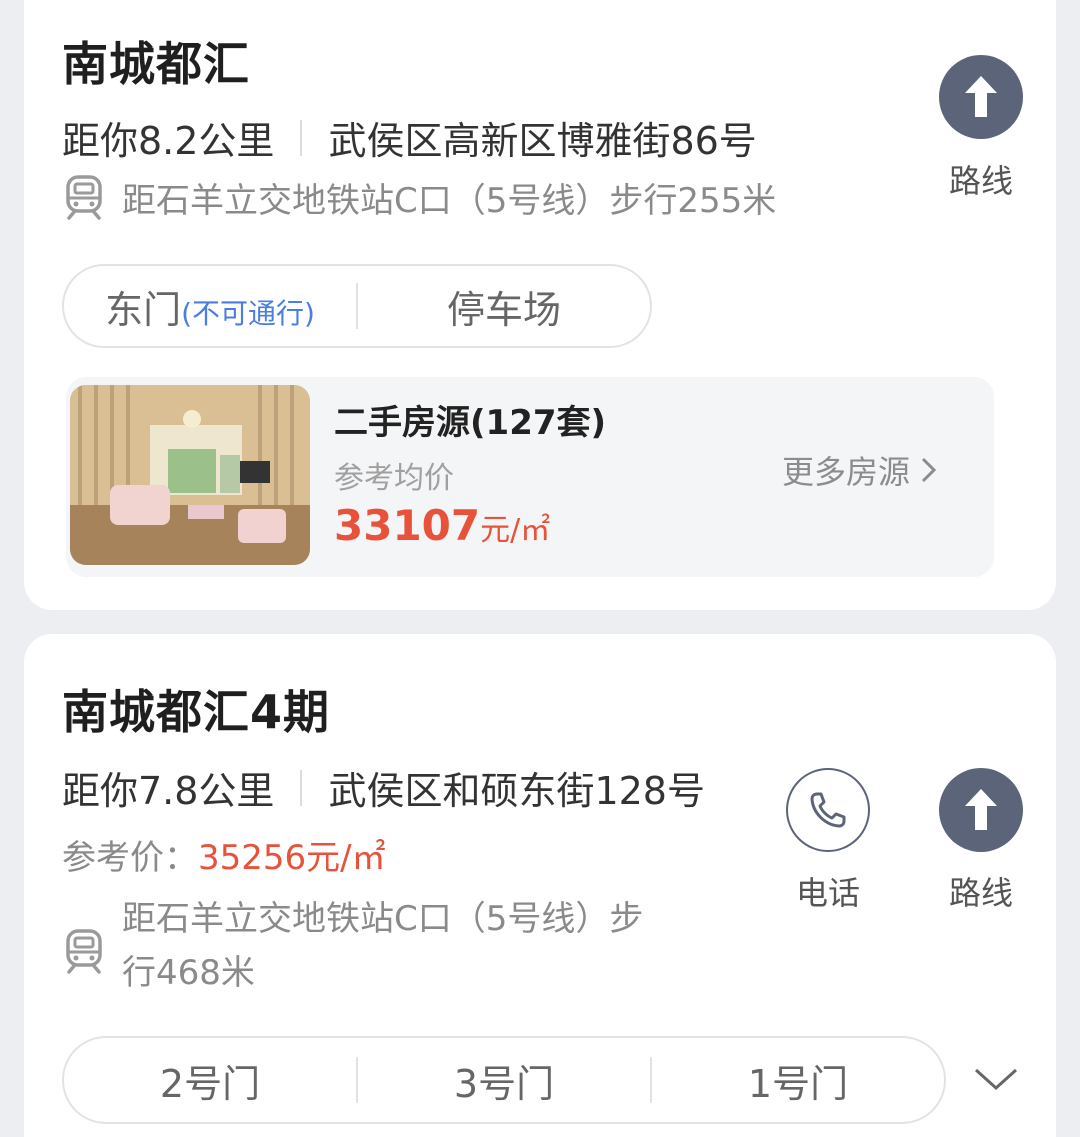 The image size is (1080, 1137). I want to click on gate-label: 东门, so click(143, 309).